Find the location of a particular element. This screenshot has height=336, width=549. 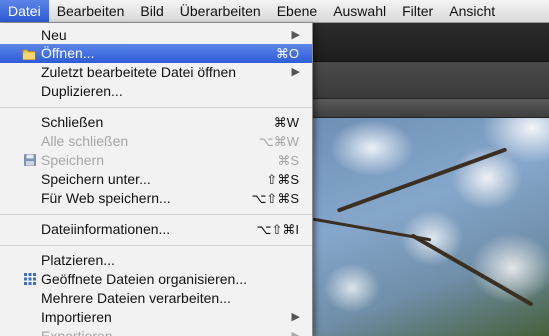

menu-item-label: Schließen is located at coordinates (72, 122).